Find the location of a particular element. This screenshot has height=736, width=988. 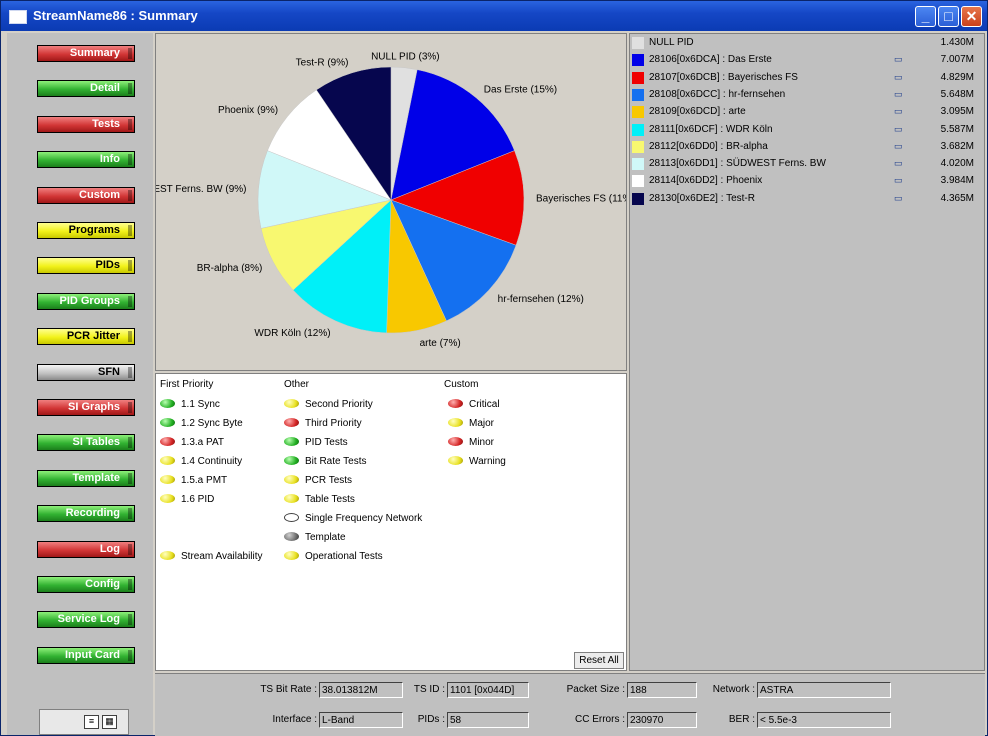

pie-slice-label: arte (7%) is located at coordinates (440, 343).